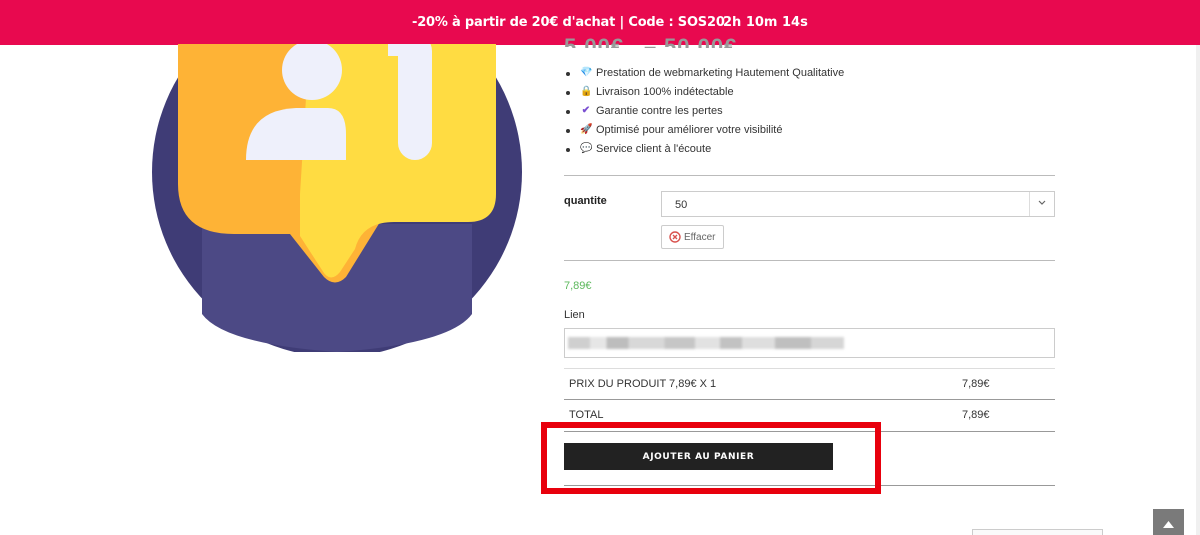 The image size is (1200, 535). I want to click on link-label: Lien, so click(574, 315).